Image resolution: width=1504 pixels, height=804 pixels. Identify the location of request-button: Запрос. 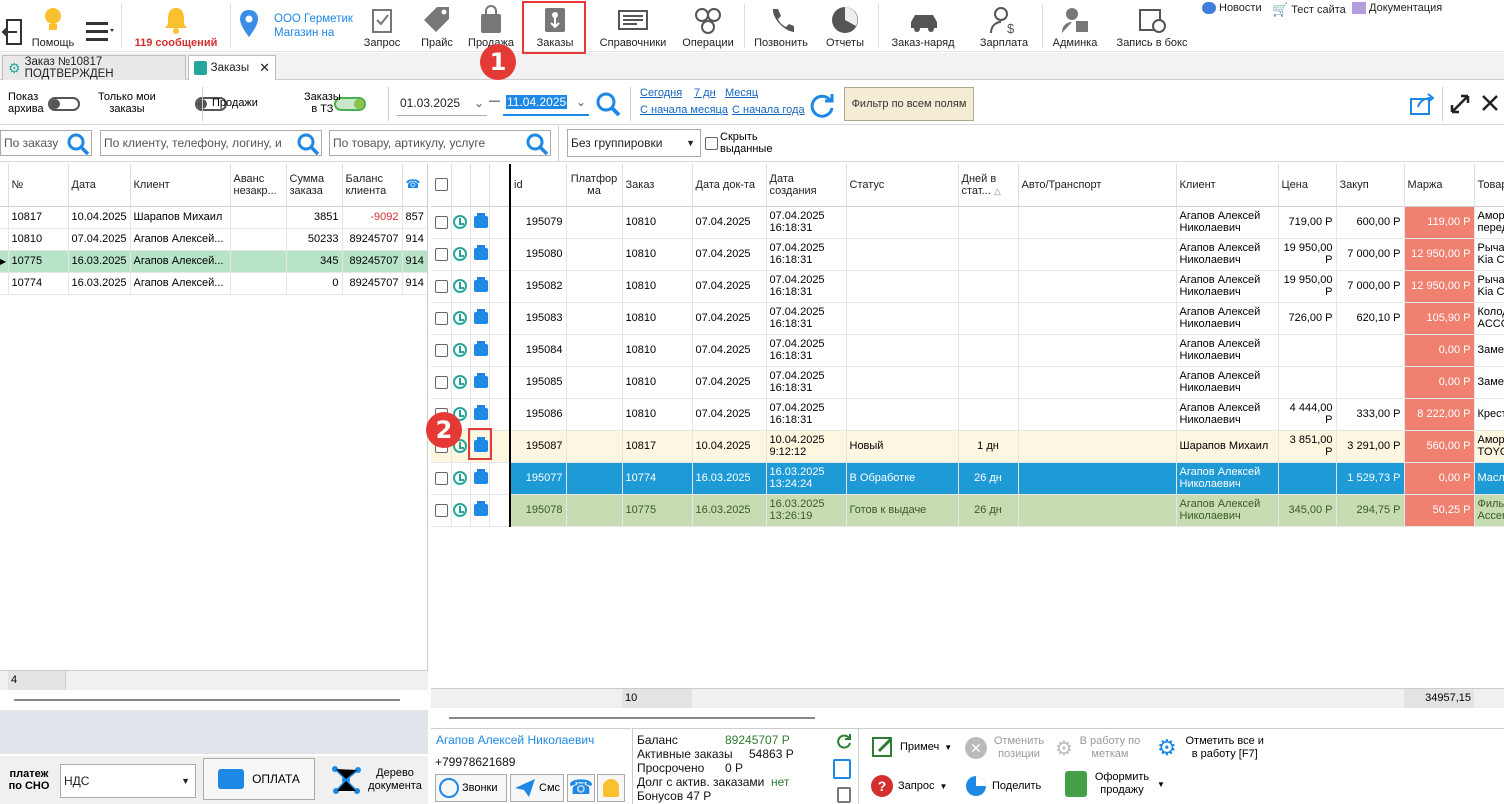
(382, 26).